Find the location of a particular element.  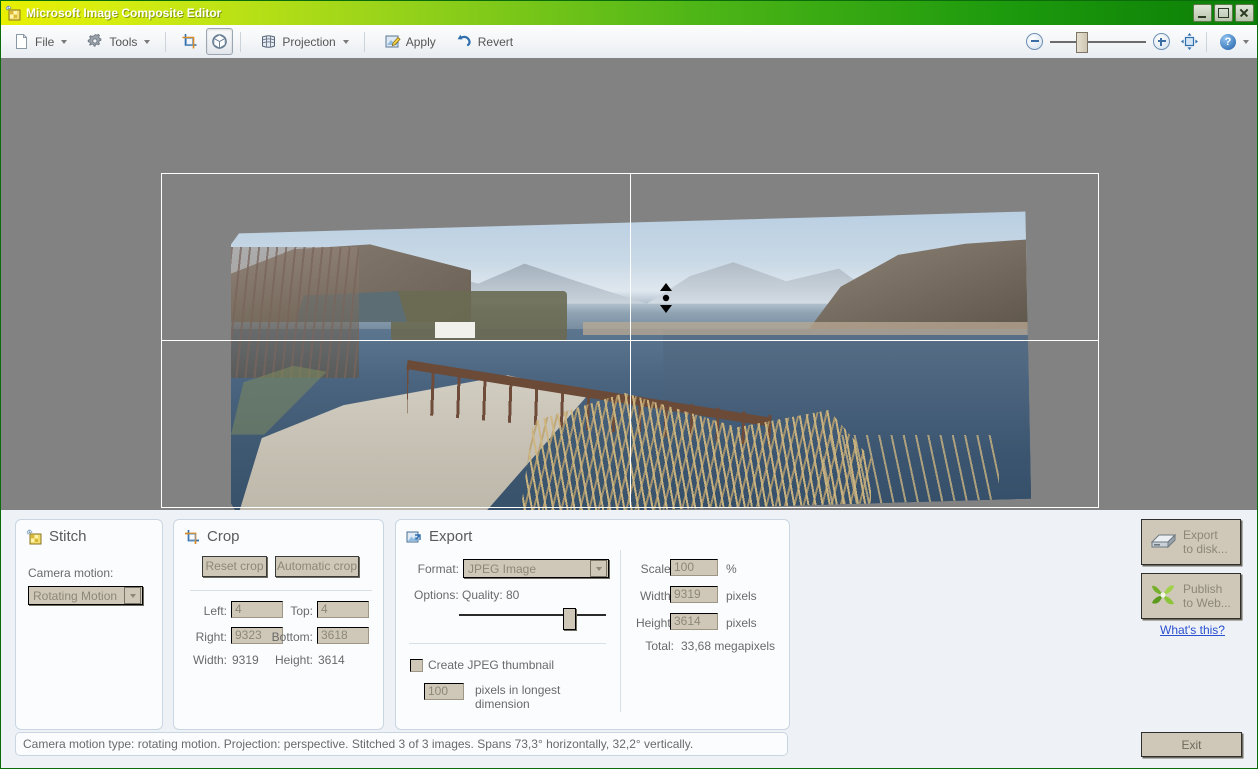

create-thumbnail-checkbox is located at coordinates (416, 665).